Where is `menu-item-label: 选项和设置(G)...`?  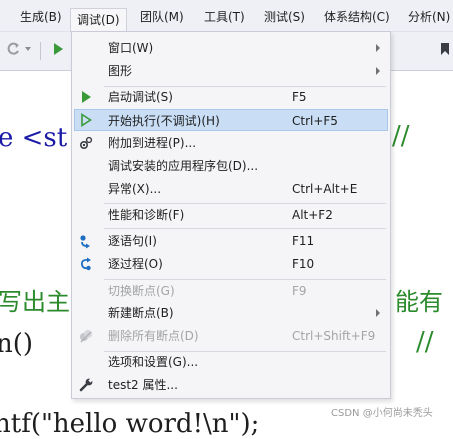
menu-item-label: 选项和设置(G)... is located at coordinates (153, 362).